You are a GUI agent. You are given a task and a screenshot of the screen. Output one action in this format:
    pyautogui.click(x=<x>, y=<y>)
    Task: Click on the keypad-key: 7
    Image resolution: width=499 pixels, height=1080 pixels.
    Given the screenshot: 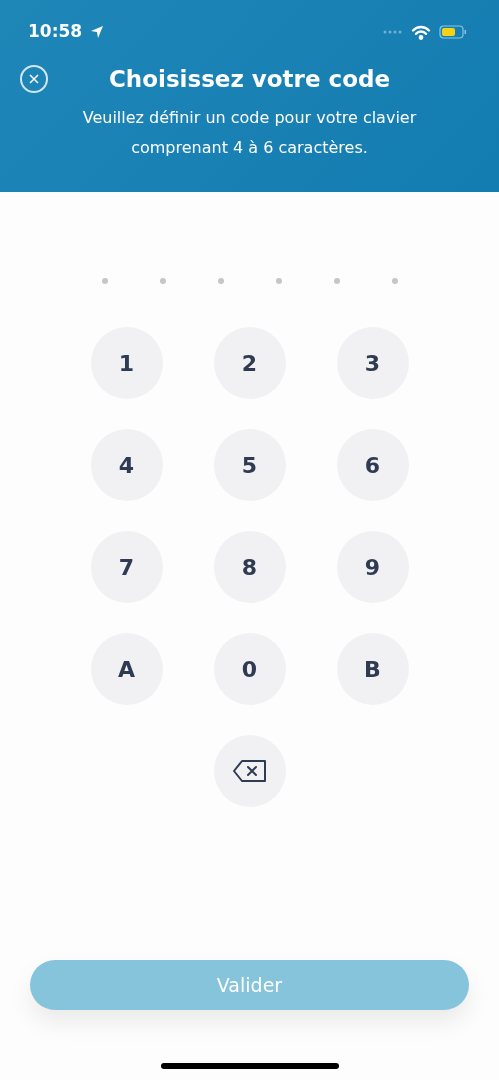 What is the action you would take?
    pyautogui.click(x=126, y=567)
    